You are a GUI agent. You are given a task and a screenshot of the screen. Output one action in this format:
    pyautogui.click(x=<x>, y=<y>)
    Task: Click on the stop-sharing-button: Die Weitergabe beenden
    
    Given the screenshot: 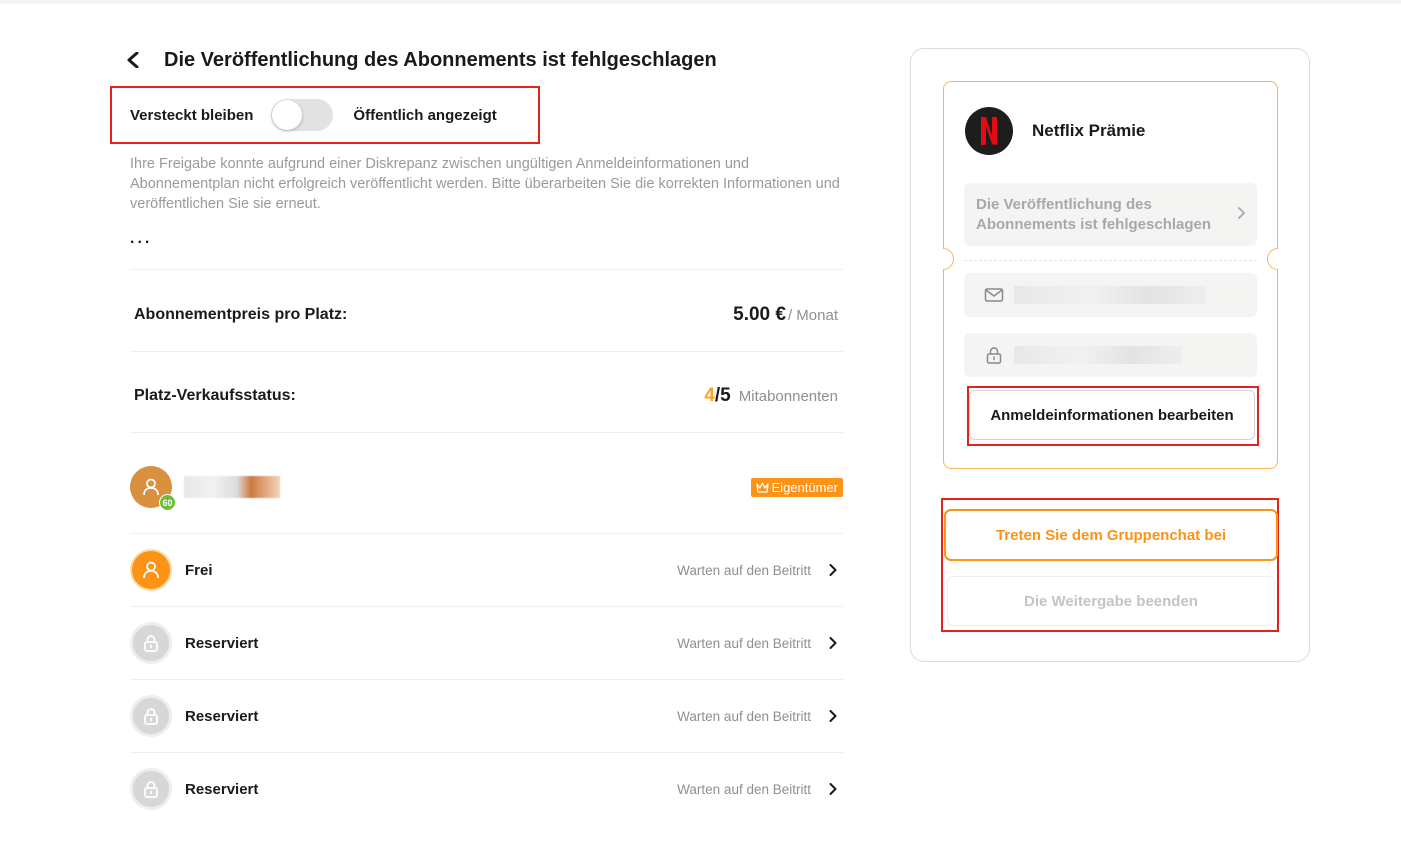 What is the action you would take?
    pyautogui.click(x=1111, y=601)
    